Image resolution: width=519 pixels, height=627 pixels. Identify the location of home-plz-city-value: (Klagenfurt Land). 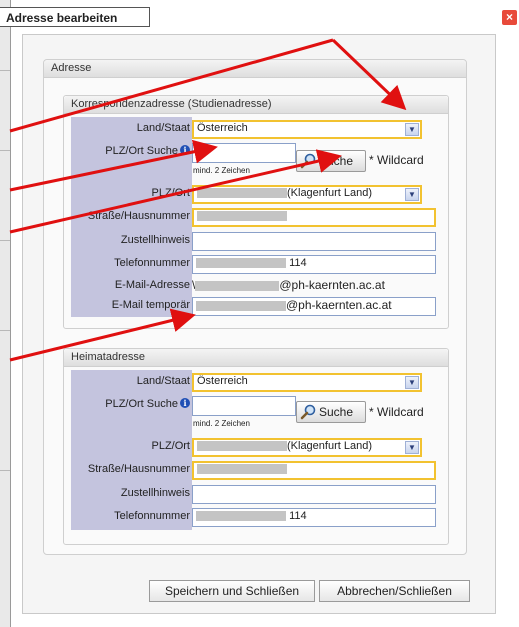
(329, 446).